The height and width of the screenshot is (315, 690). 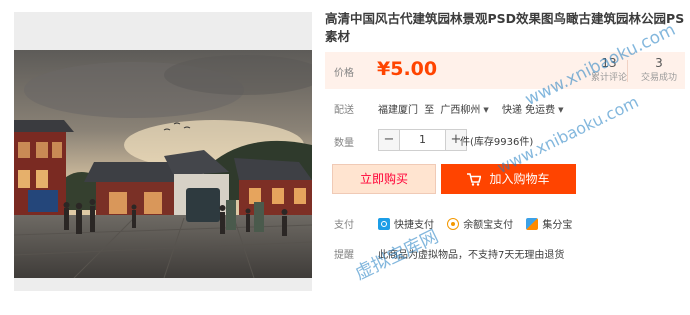 I want to click on jifenbao-icon, so click(x=532, y=223).